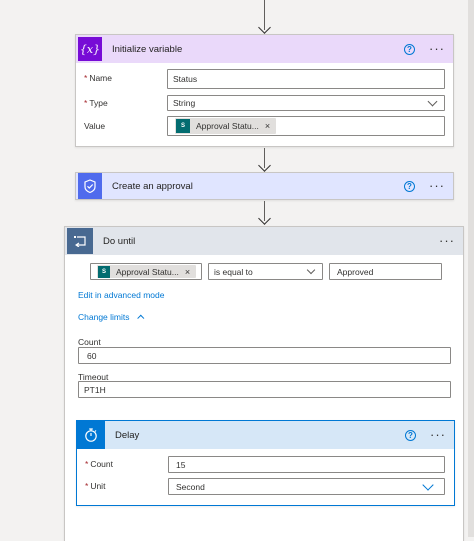  What do you see at coordinates (98, 78) in the screenshot?
I see `name-label: * Name` at bounding box center [98, 78].